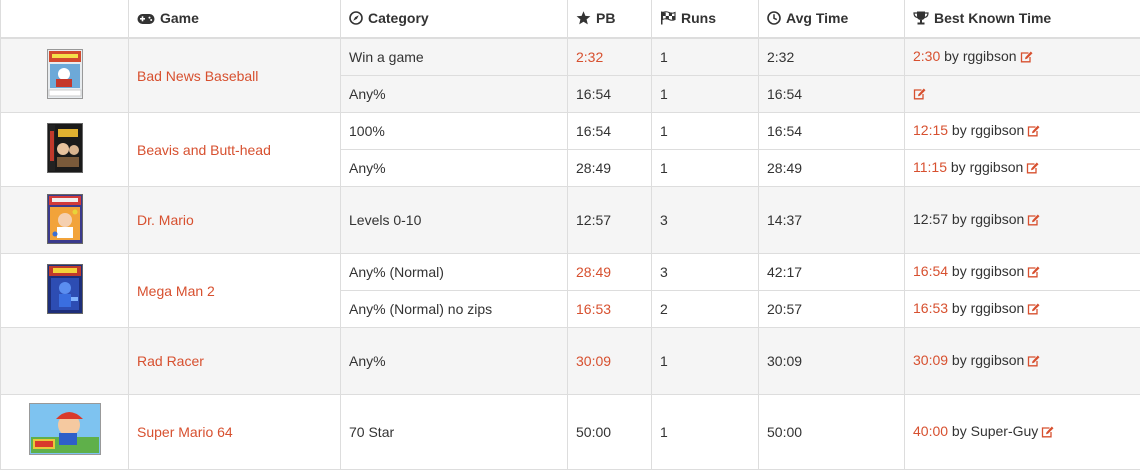 The height and width of the screenshot is (470, 1140). Describe the element at coordinates (832, 57) in the screenshot. I see `avg-cell: 2:32` at that location.